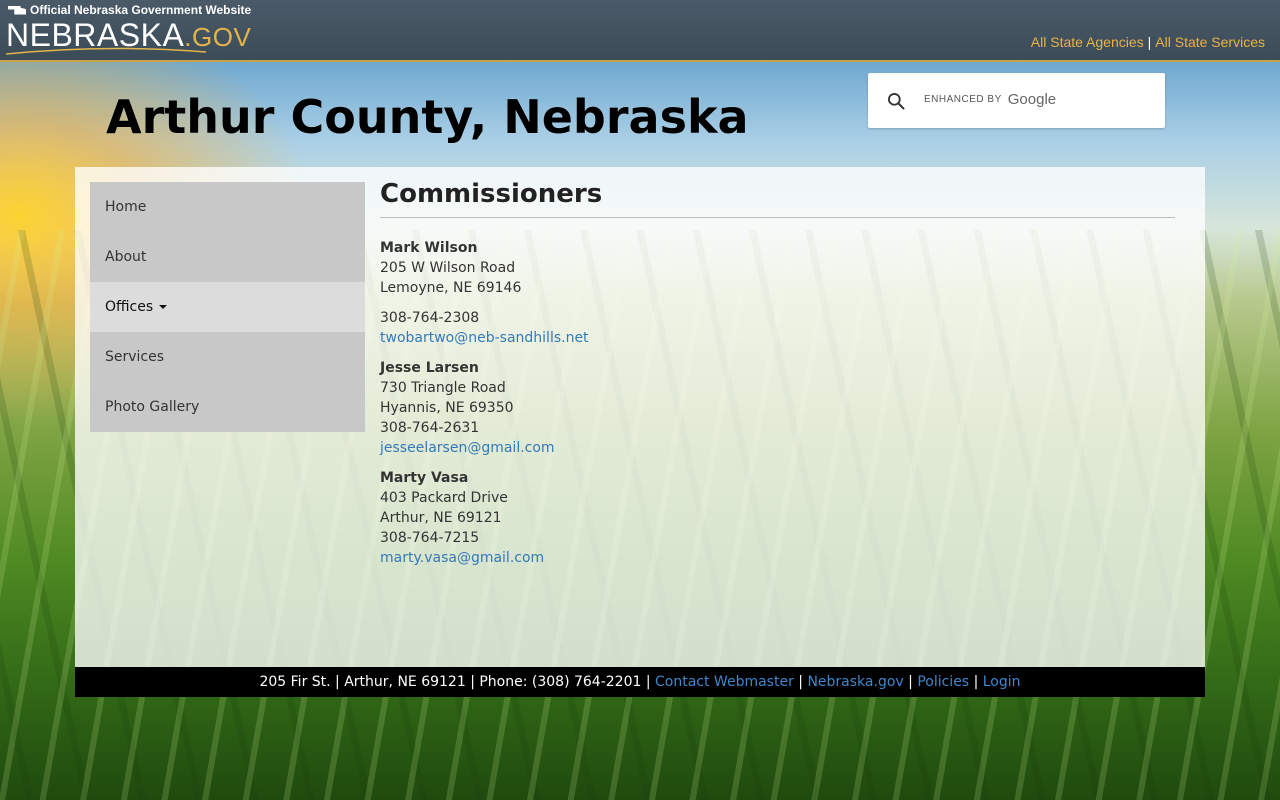  What do you see at coordinates (448, 268) in the screenshot?
I see `commissioner-address-line1: 205 W Wilson Road` at bounding box center [448, 268].